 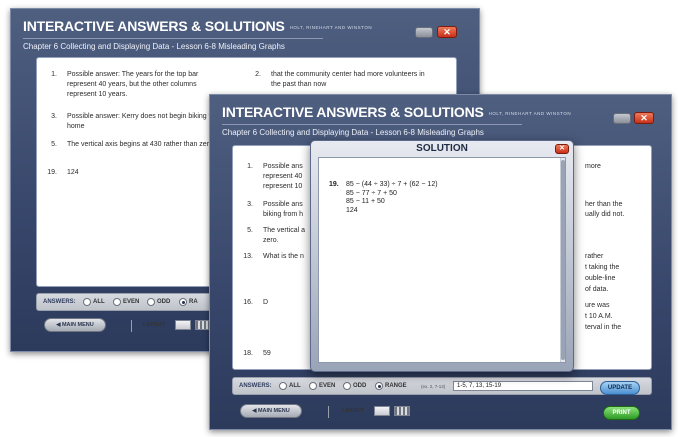 I want to click on update-button: UPDATE, so click(x=620, y=388).